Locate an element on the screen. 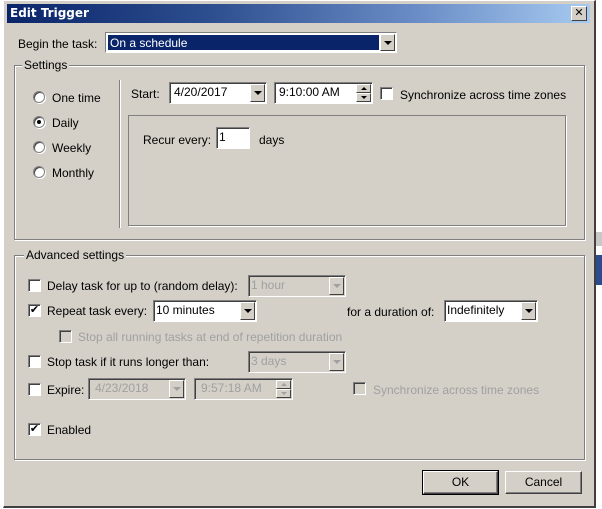  begin-task-label: Begin the task: is located at coordinates (58, 44).